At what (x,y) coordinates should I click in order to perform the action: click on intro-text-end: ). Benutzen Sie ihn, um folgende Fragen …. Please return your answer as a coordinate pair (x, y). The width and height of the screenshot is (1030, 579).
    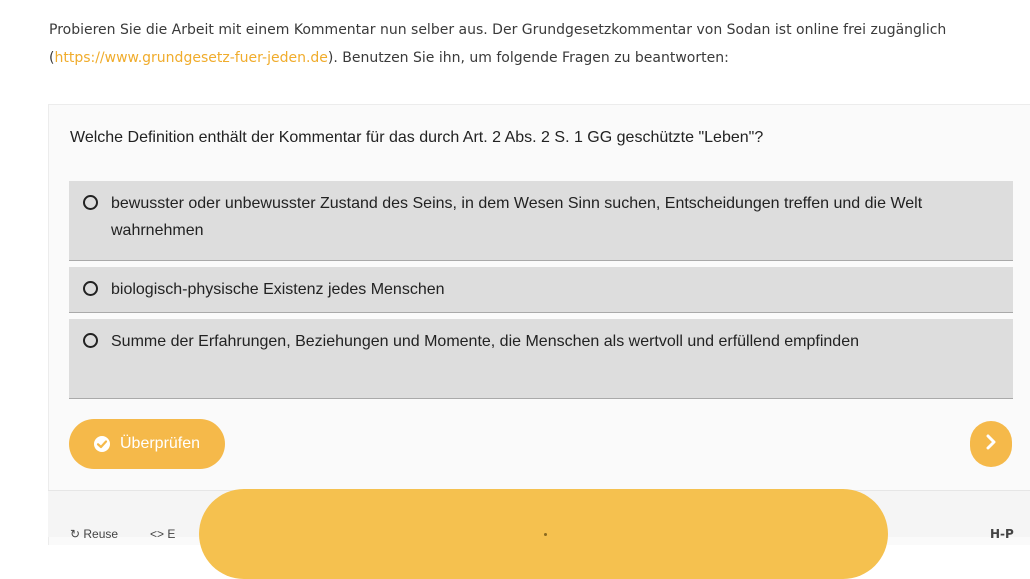
    Looking at the image, I should click on (528, 58).